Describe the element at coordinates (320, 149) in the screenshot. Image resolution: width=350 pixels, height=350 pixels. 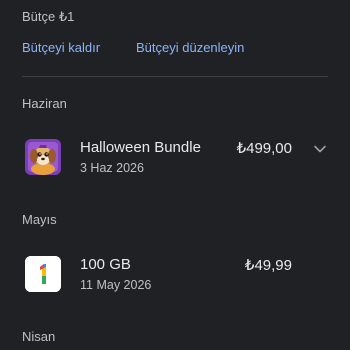
I see `chevron-down-icon` at that location.